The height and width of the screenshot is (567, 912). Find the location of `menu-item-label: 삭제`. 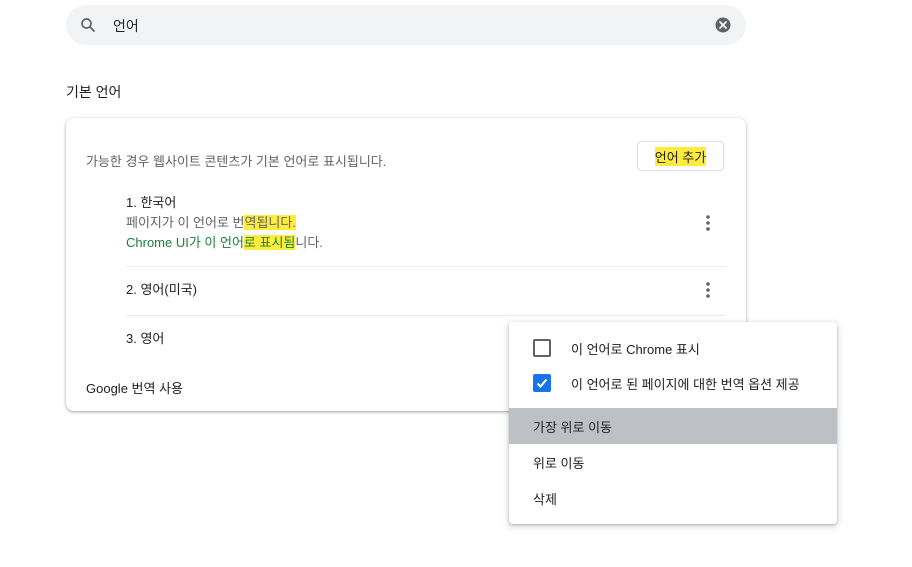

menu-item-label: 삭제 is located at coordinates (545, 499).